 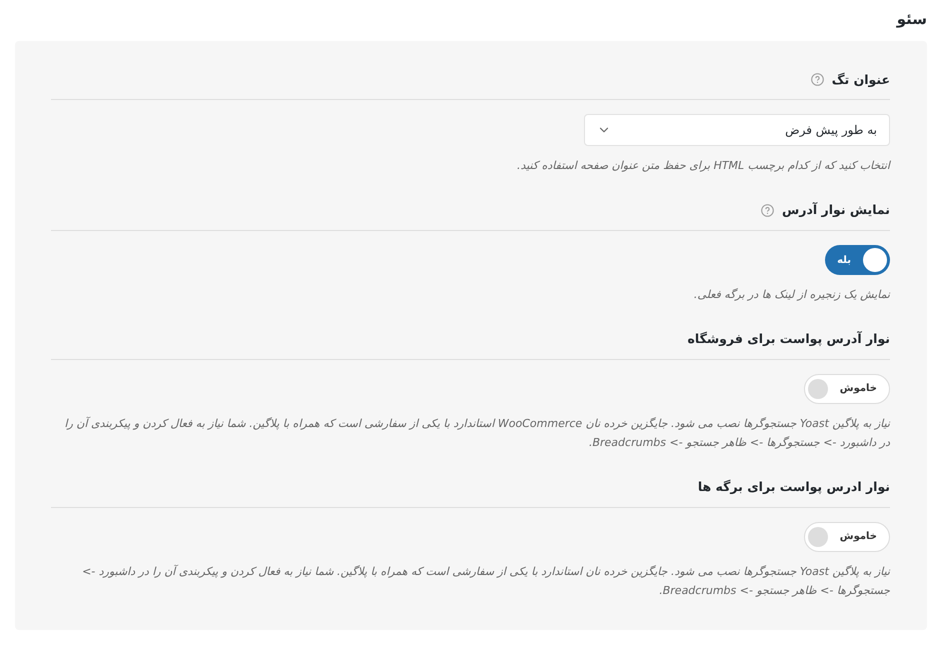 I want to click on section-title: عنوان تگ, so click(x=861, y=79).